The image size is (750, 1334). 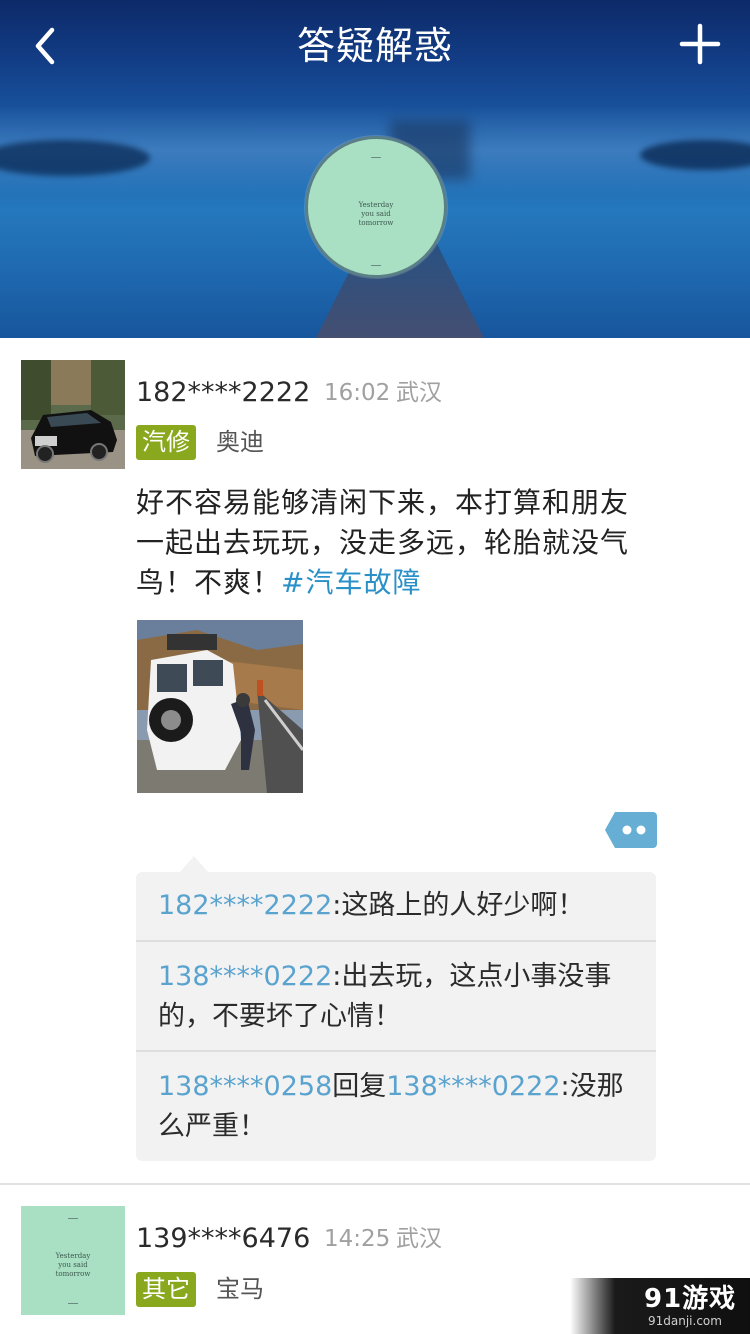 I want to click on comment-username: 182****2222, so click(x=245, y=905).